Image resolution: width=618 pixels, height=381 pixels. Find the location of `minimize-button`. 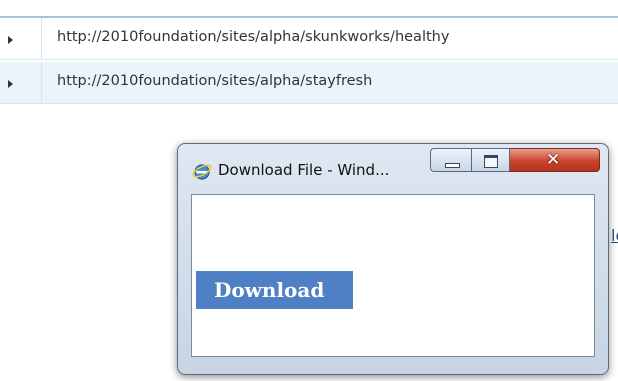

minimize-button is located at coordinates (451, 160).